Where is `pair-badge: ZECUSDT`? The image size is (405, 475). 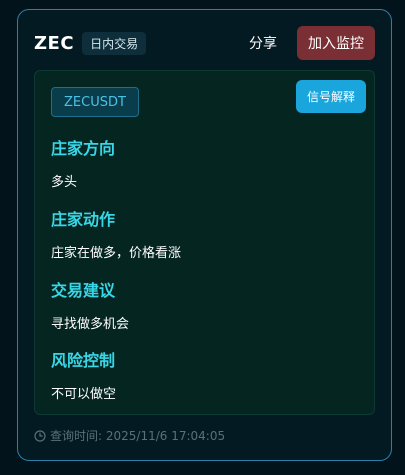
pair-badge: ZECUSDT is located at coordinates (95, 102).